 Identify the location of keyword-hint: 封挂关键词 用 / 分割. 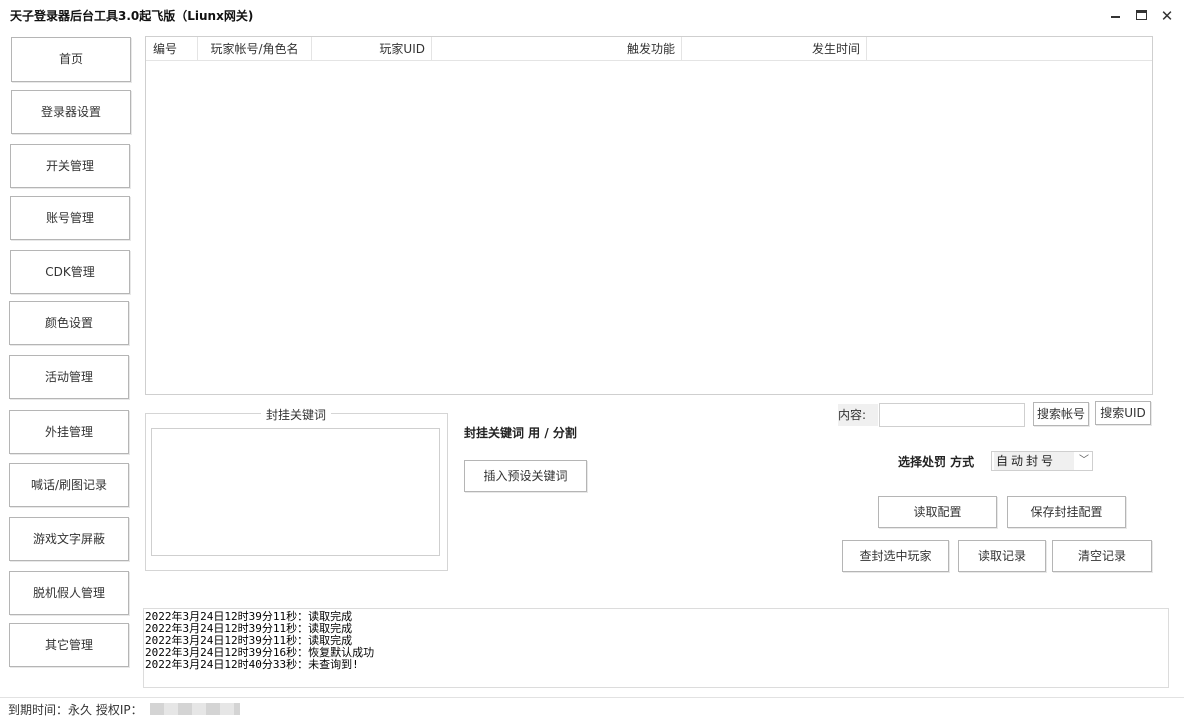
(520, 433).